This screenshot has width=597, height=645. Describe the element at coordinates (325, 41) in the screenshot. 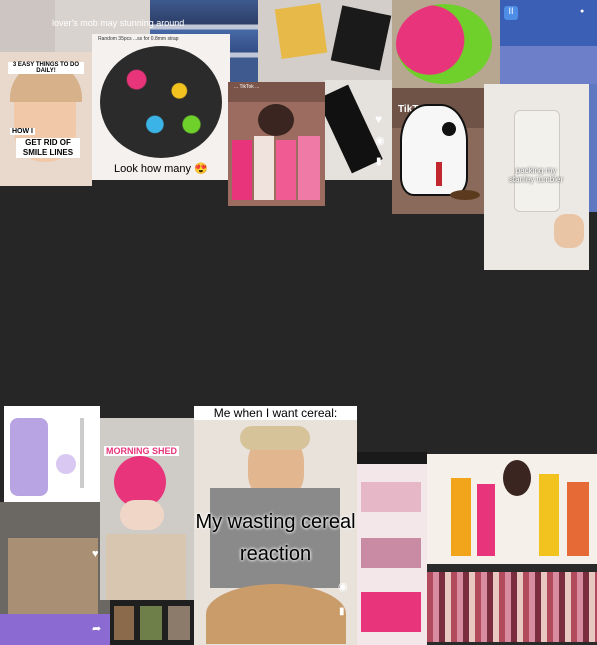

I see `tile-shein-packages` at that location.